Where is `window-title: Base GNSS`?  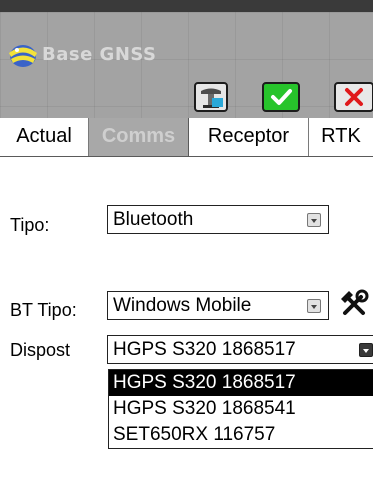 window-title: Base GNSS is located at coordinates (99, 54).